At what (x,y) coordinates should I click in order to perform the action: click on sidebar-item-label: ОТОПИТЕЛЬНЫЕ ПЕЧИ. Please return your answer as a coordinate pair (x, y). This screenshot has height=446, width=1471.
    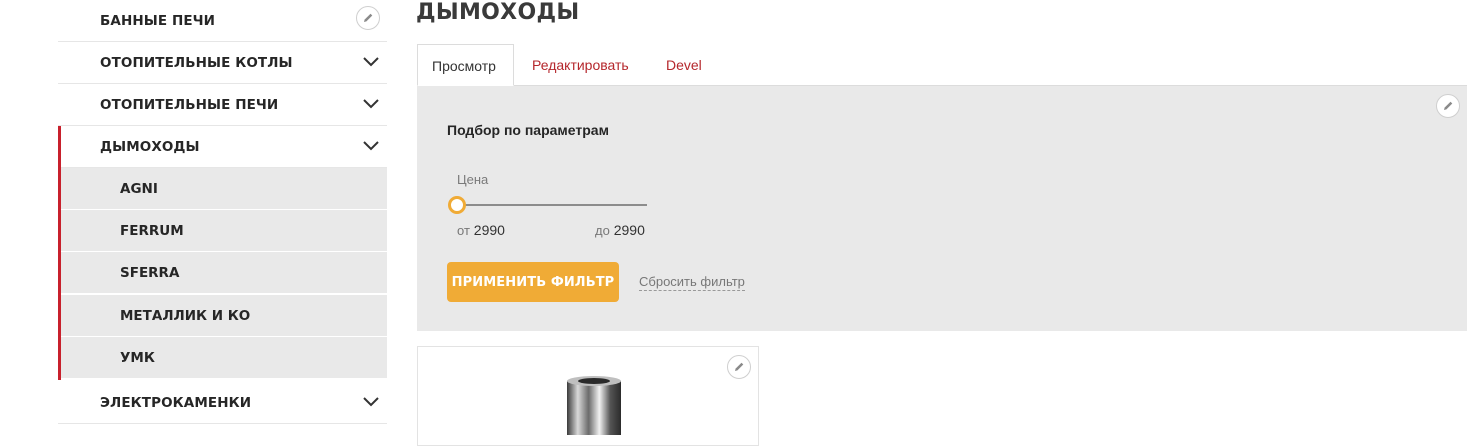
    Looking at the image, I should click on (189, 104).